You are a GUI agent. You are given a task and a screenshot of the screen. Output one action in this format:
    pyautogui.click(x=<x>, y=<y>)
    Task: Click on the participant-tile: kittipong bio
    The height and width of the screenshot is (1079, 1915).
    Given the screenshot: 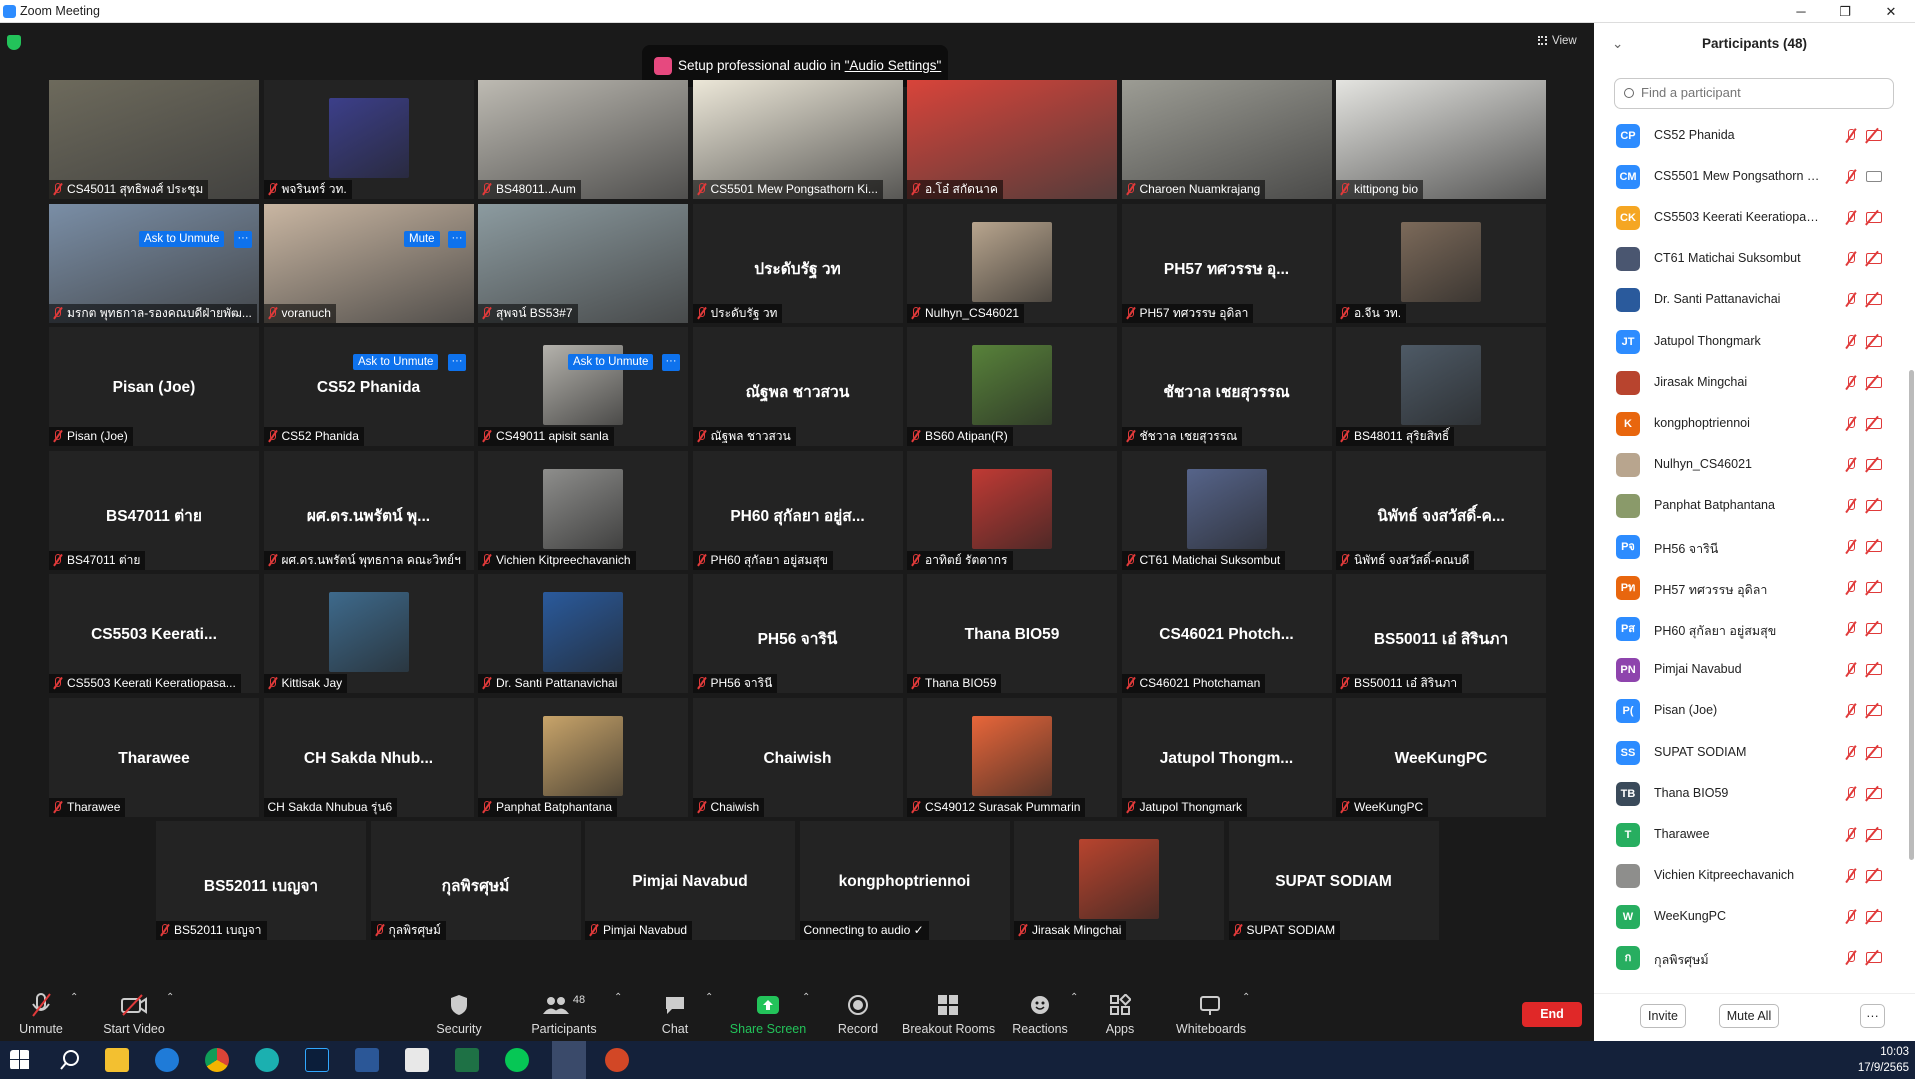 What is the action you would take?
    pyautogui.click(x=1441, y=139)
    